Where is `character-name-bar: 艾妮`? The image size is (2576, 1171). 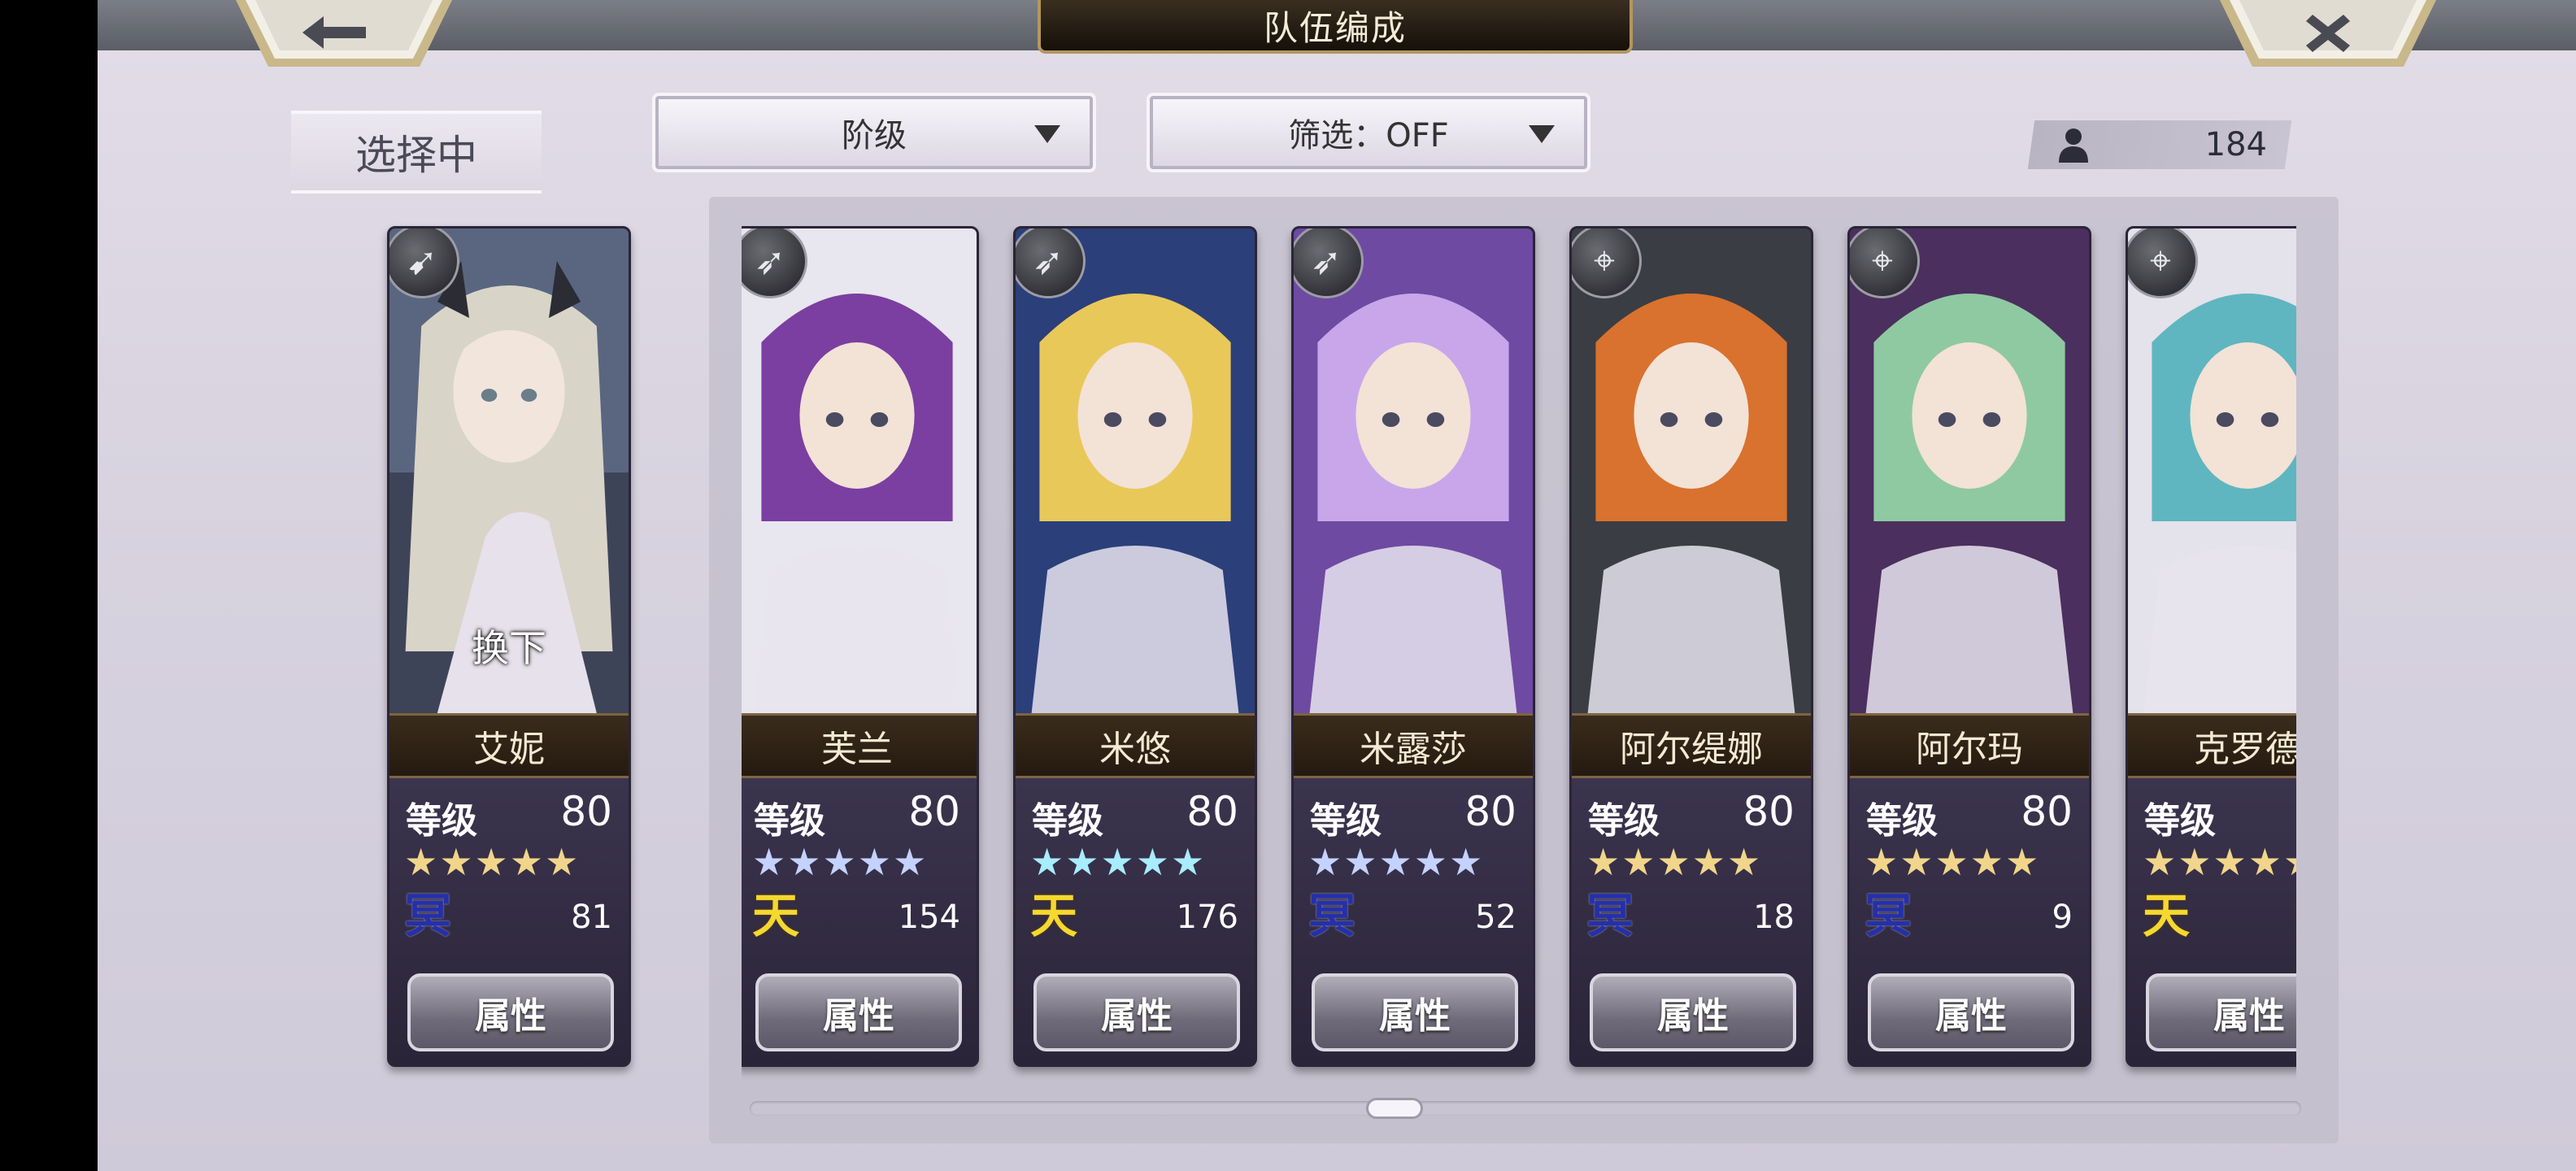
character-name-bar: 艾妮 is located at coordinates (509, 746).